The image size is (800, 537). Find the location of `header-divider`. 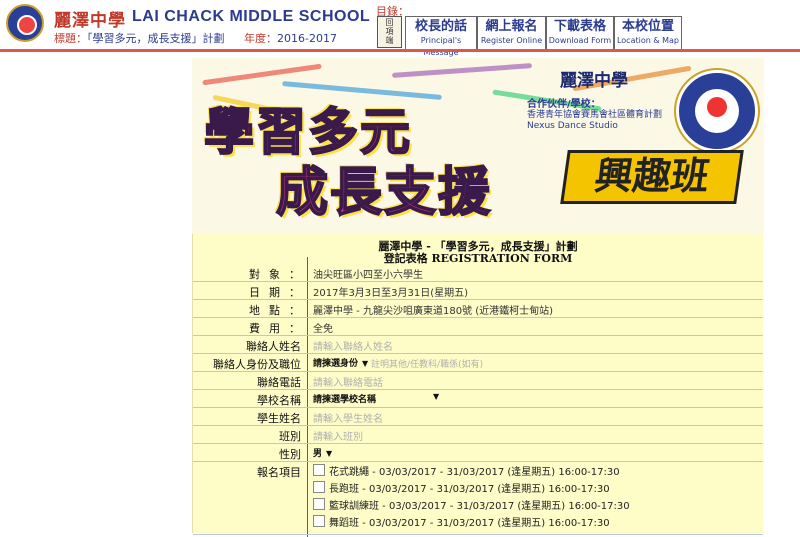

header-divider is located at coordinates (400, 50).